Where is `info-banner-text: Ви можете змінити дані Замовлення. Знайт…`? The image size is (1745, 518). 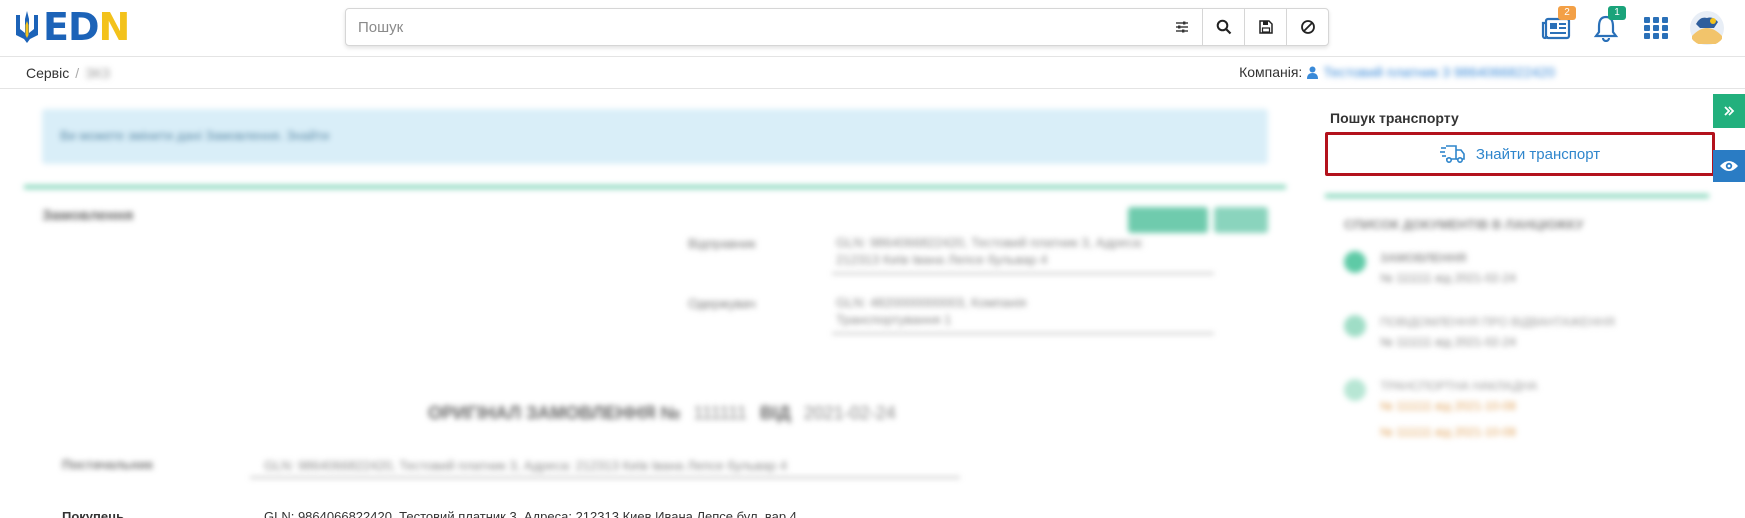
info-banner-text: Ви можете змінити дані Замовлення. Знайт… is located at coordinates (195, 135).